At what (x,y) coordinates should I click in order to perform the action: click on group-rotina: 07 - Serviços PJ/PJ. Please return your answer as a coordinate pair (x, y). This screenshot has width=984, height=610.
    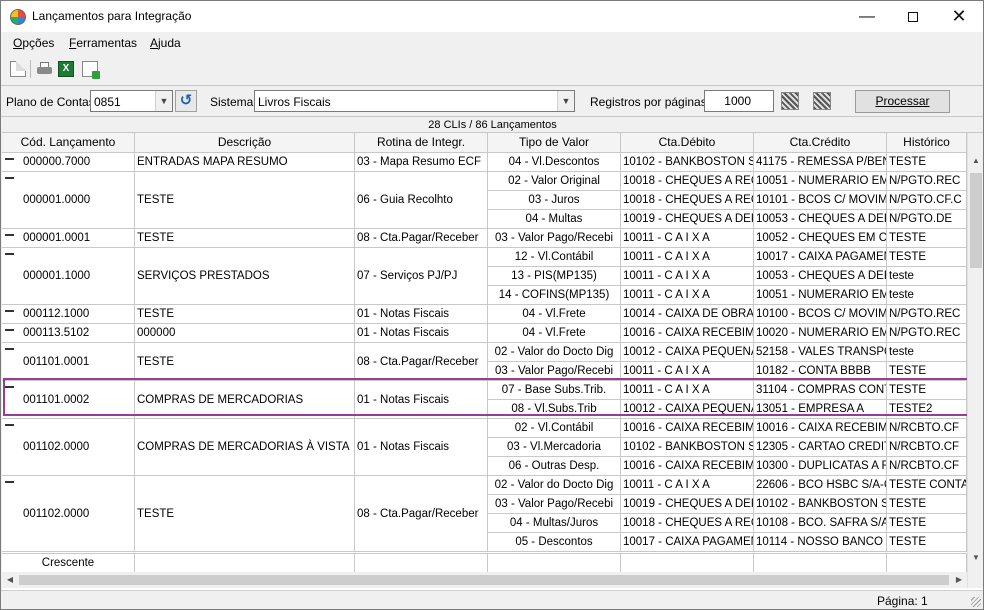
    Looking at the image, I should click on (421, 276).